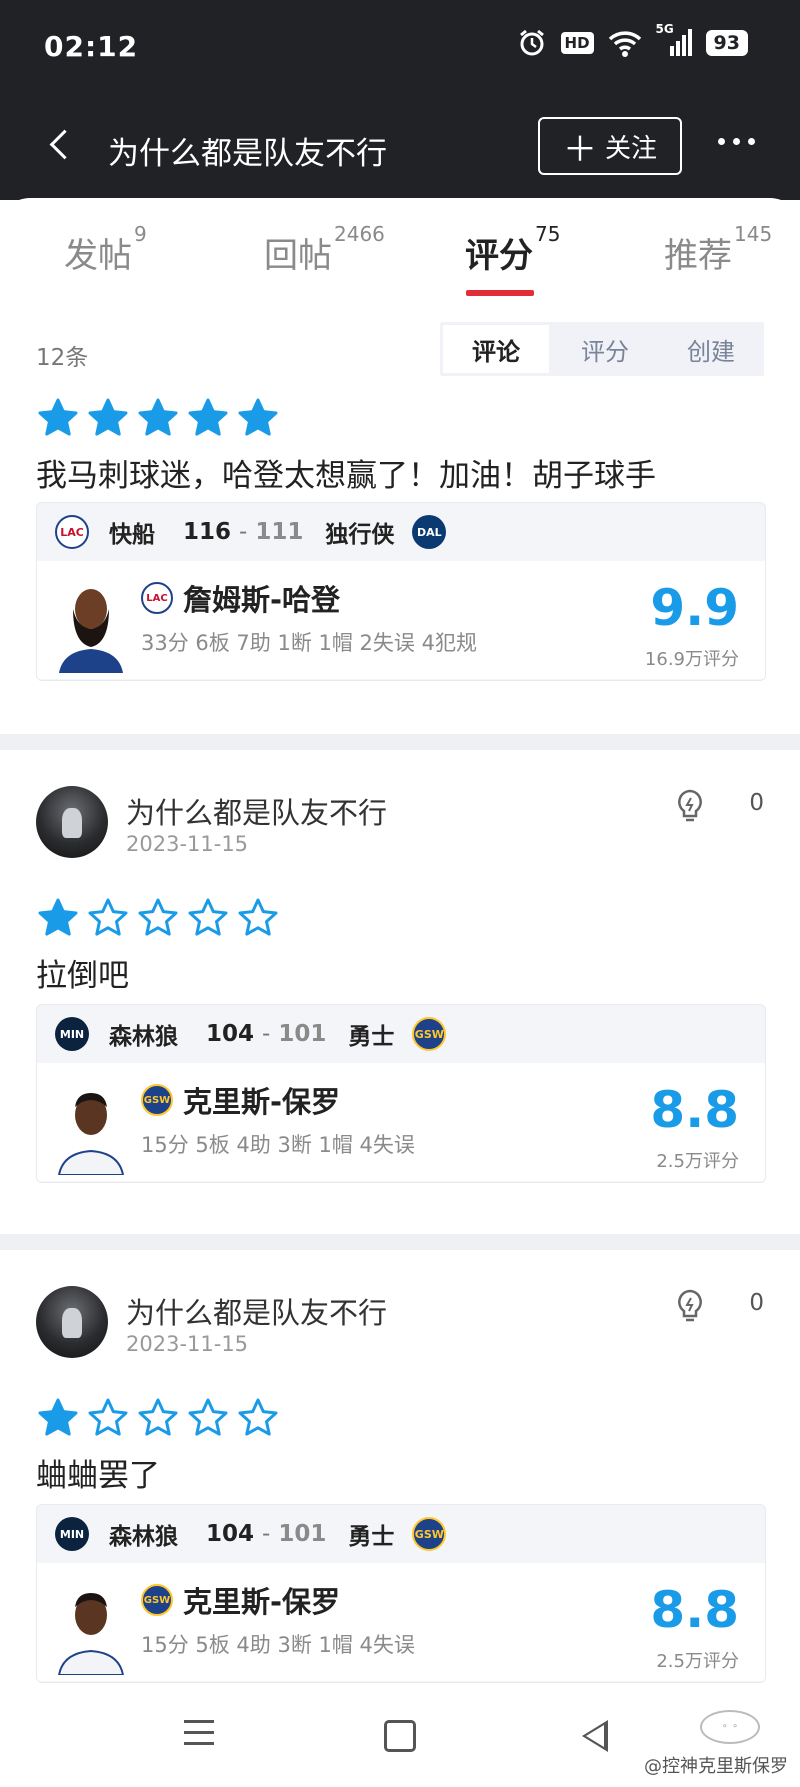 The image size is (800, 1787). Describe the element at coordinates (207, 532) in the screenshot. I see `home-score: 116` at that location.